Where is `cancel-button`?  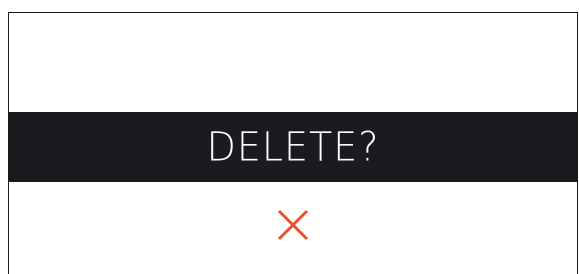 cancel-button is located at coordinates (293, 225).